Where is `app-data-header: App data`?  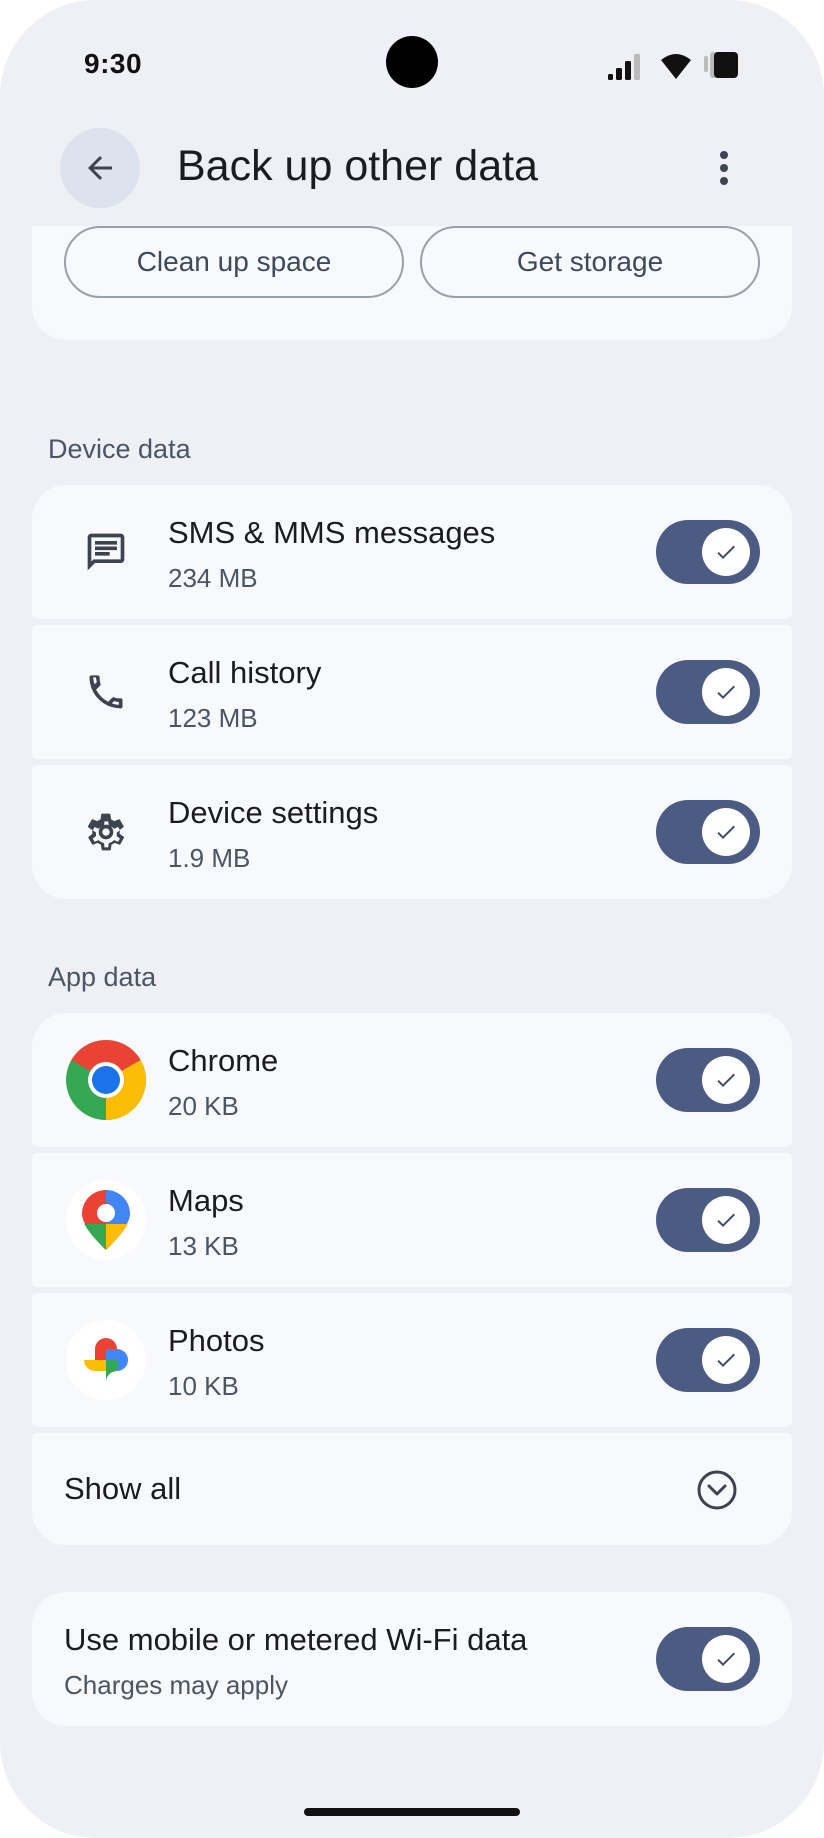
app-data-header: App data is located at coordinates (102, 977).